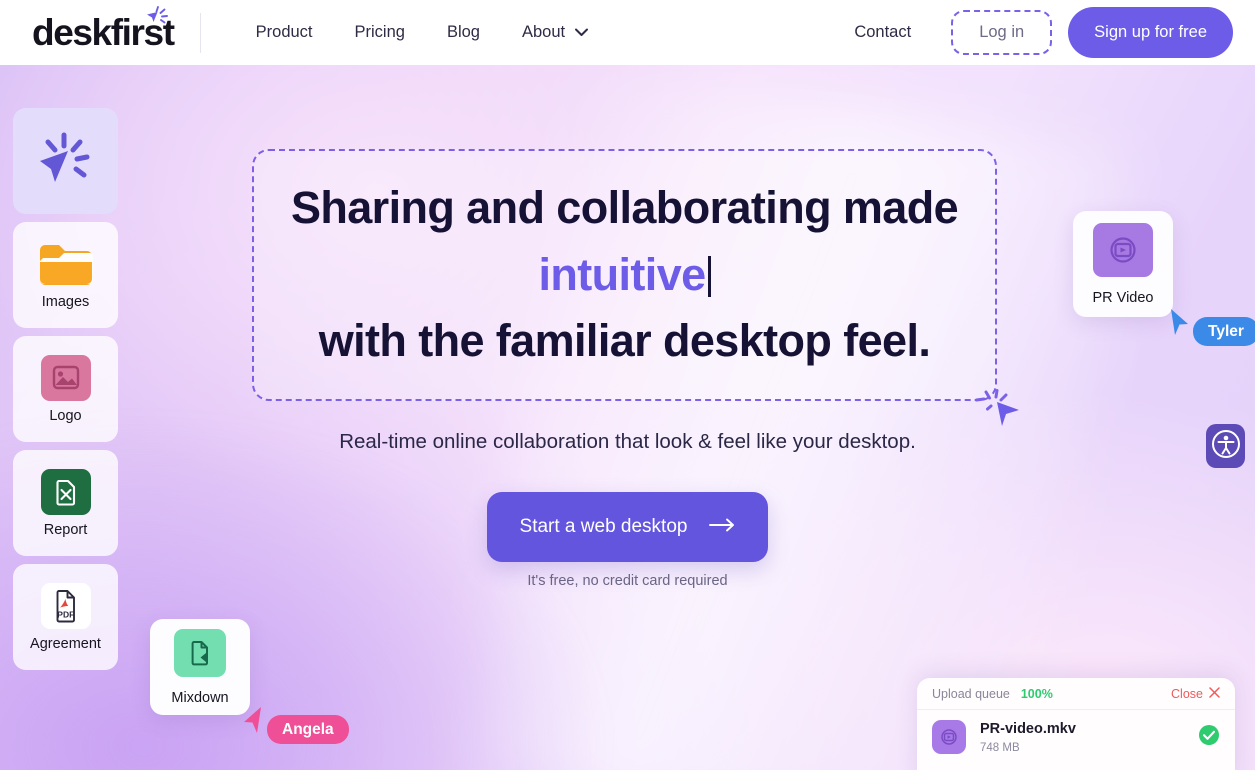 This screenshot has height=770, width=1255. I want to click on nav-item-blog: Blog, so click(463, 32).